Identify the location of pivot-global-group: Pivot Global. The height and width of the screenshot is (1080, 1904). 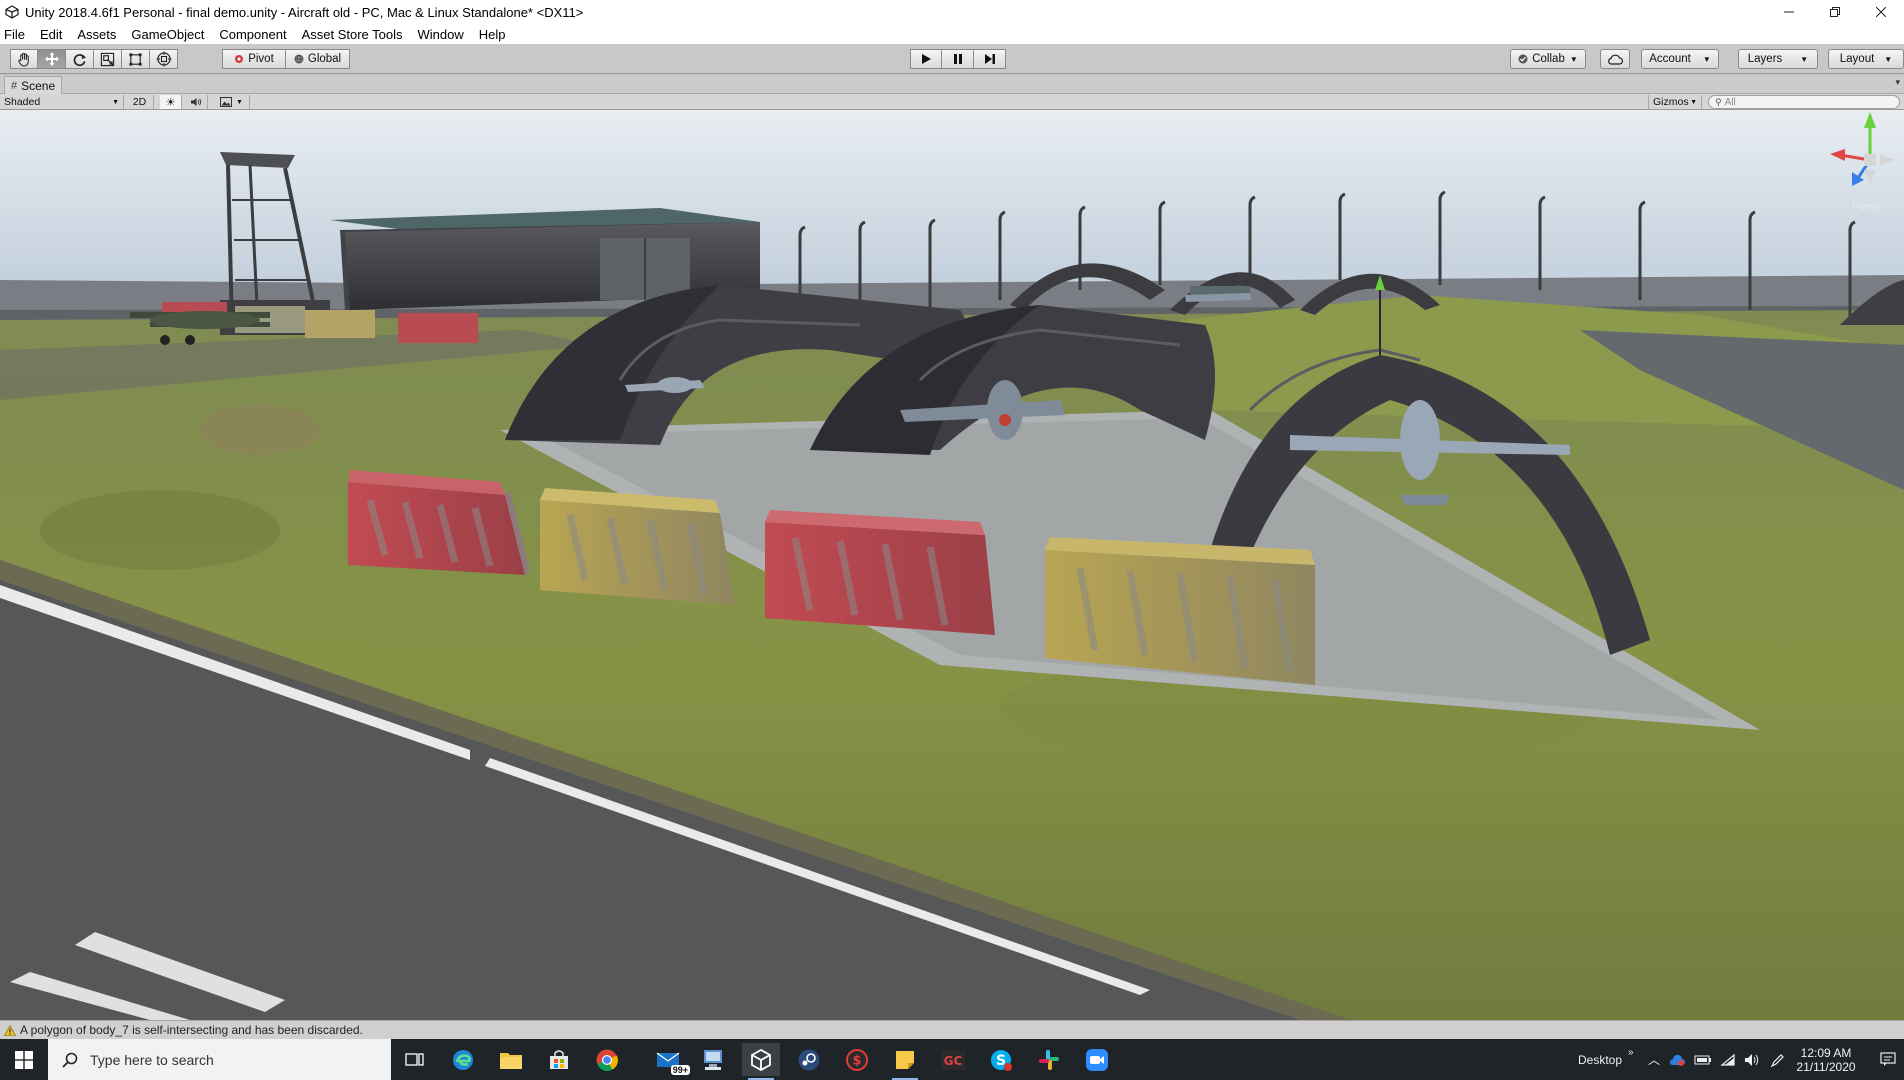
(286, 59).